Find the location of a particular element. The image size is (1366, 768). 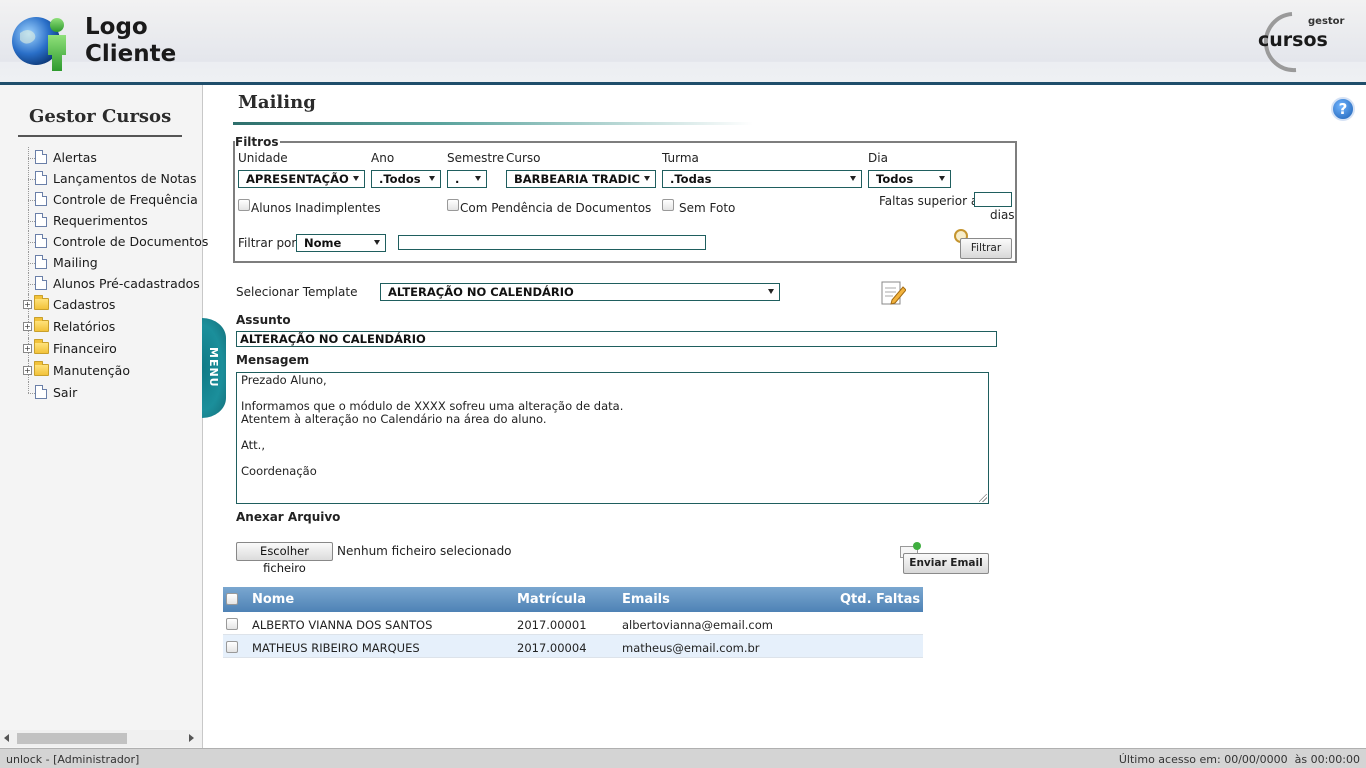

column-header-emails: Emails is located at coordinates (646, 599).